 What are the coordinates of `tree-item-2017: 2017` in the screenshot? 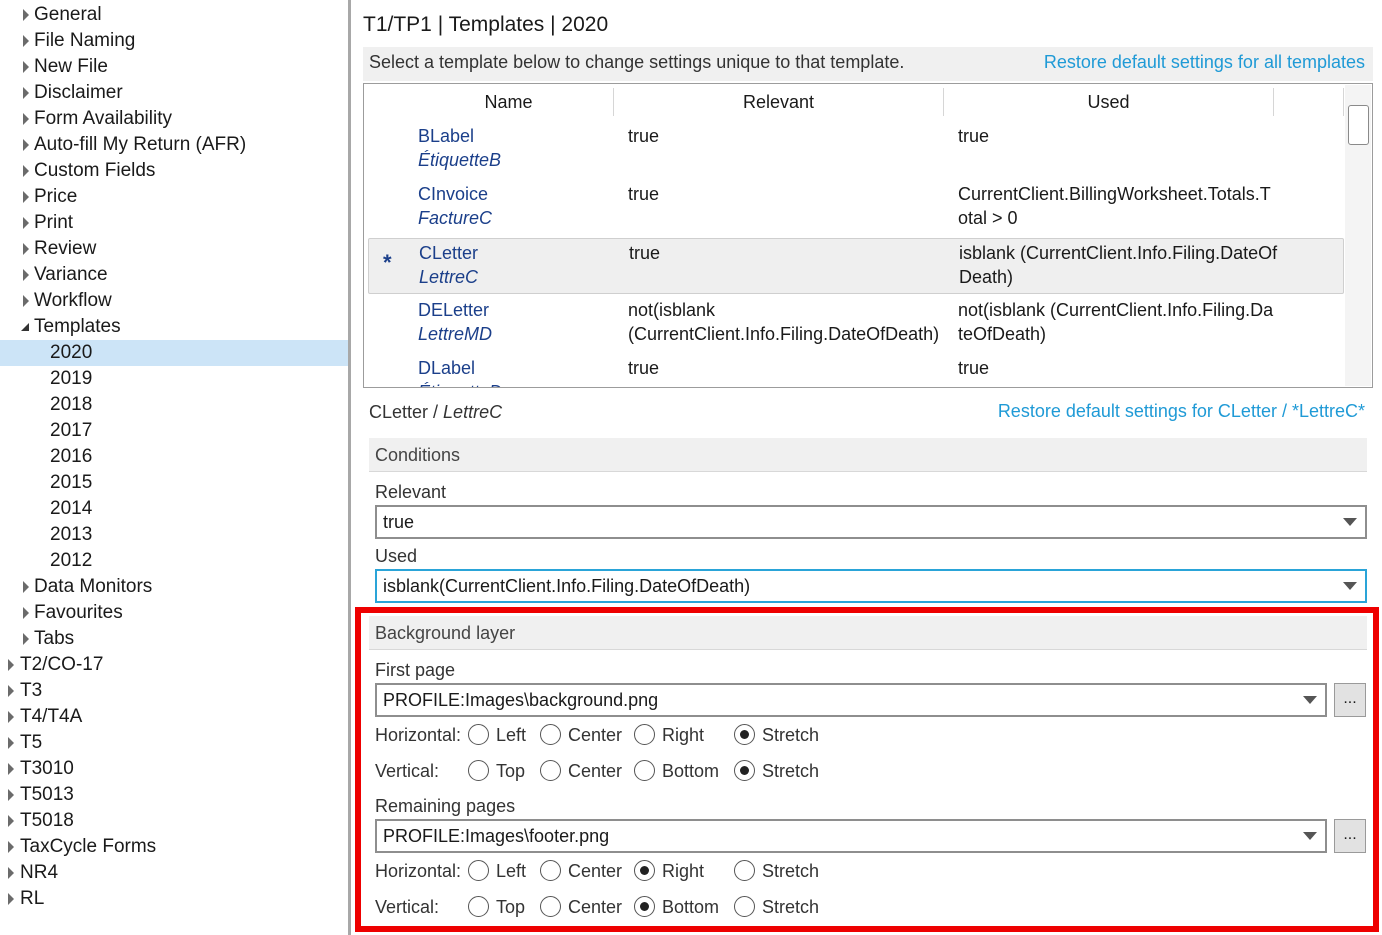 It's located at (170, 431).